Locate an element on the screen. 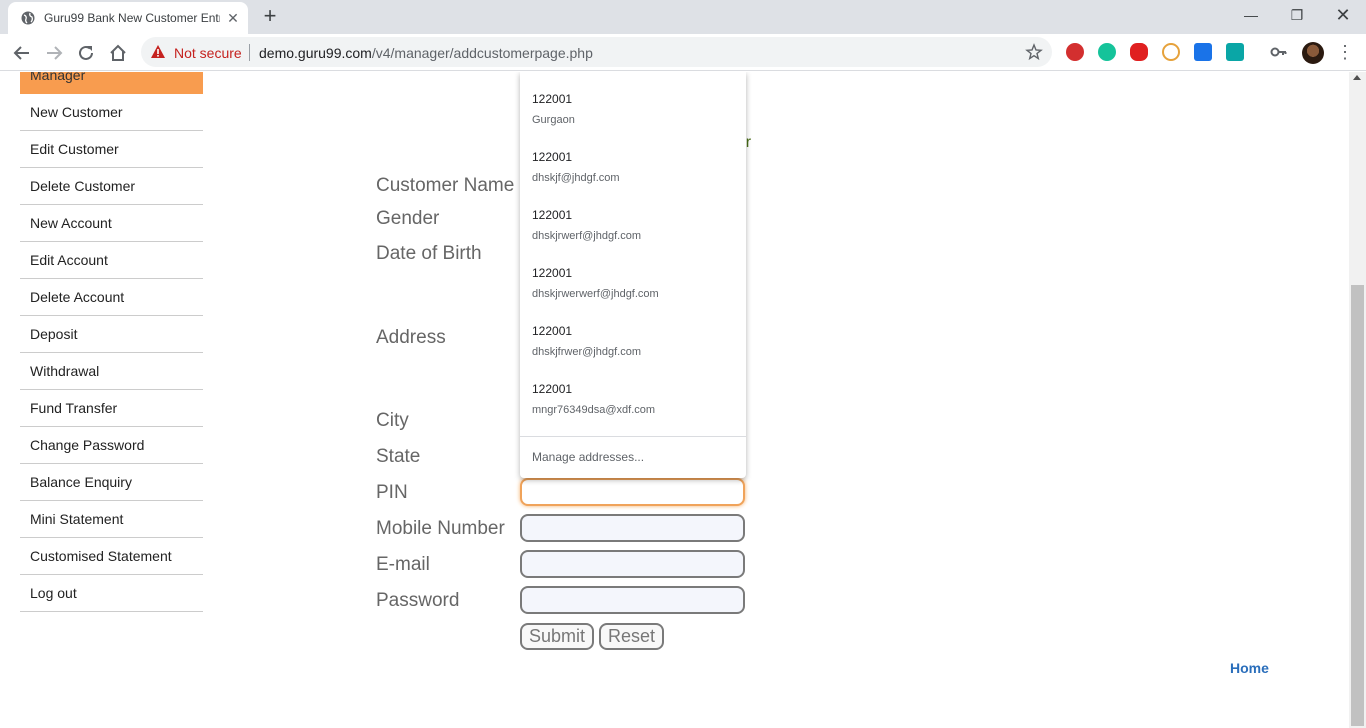  sidebar-item-new-account: New Account is located at coordinates (111, 223).